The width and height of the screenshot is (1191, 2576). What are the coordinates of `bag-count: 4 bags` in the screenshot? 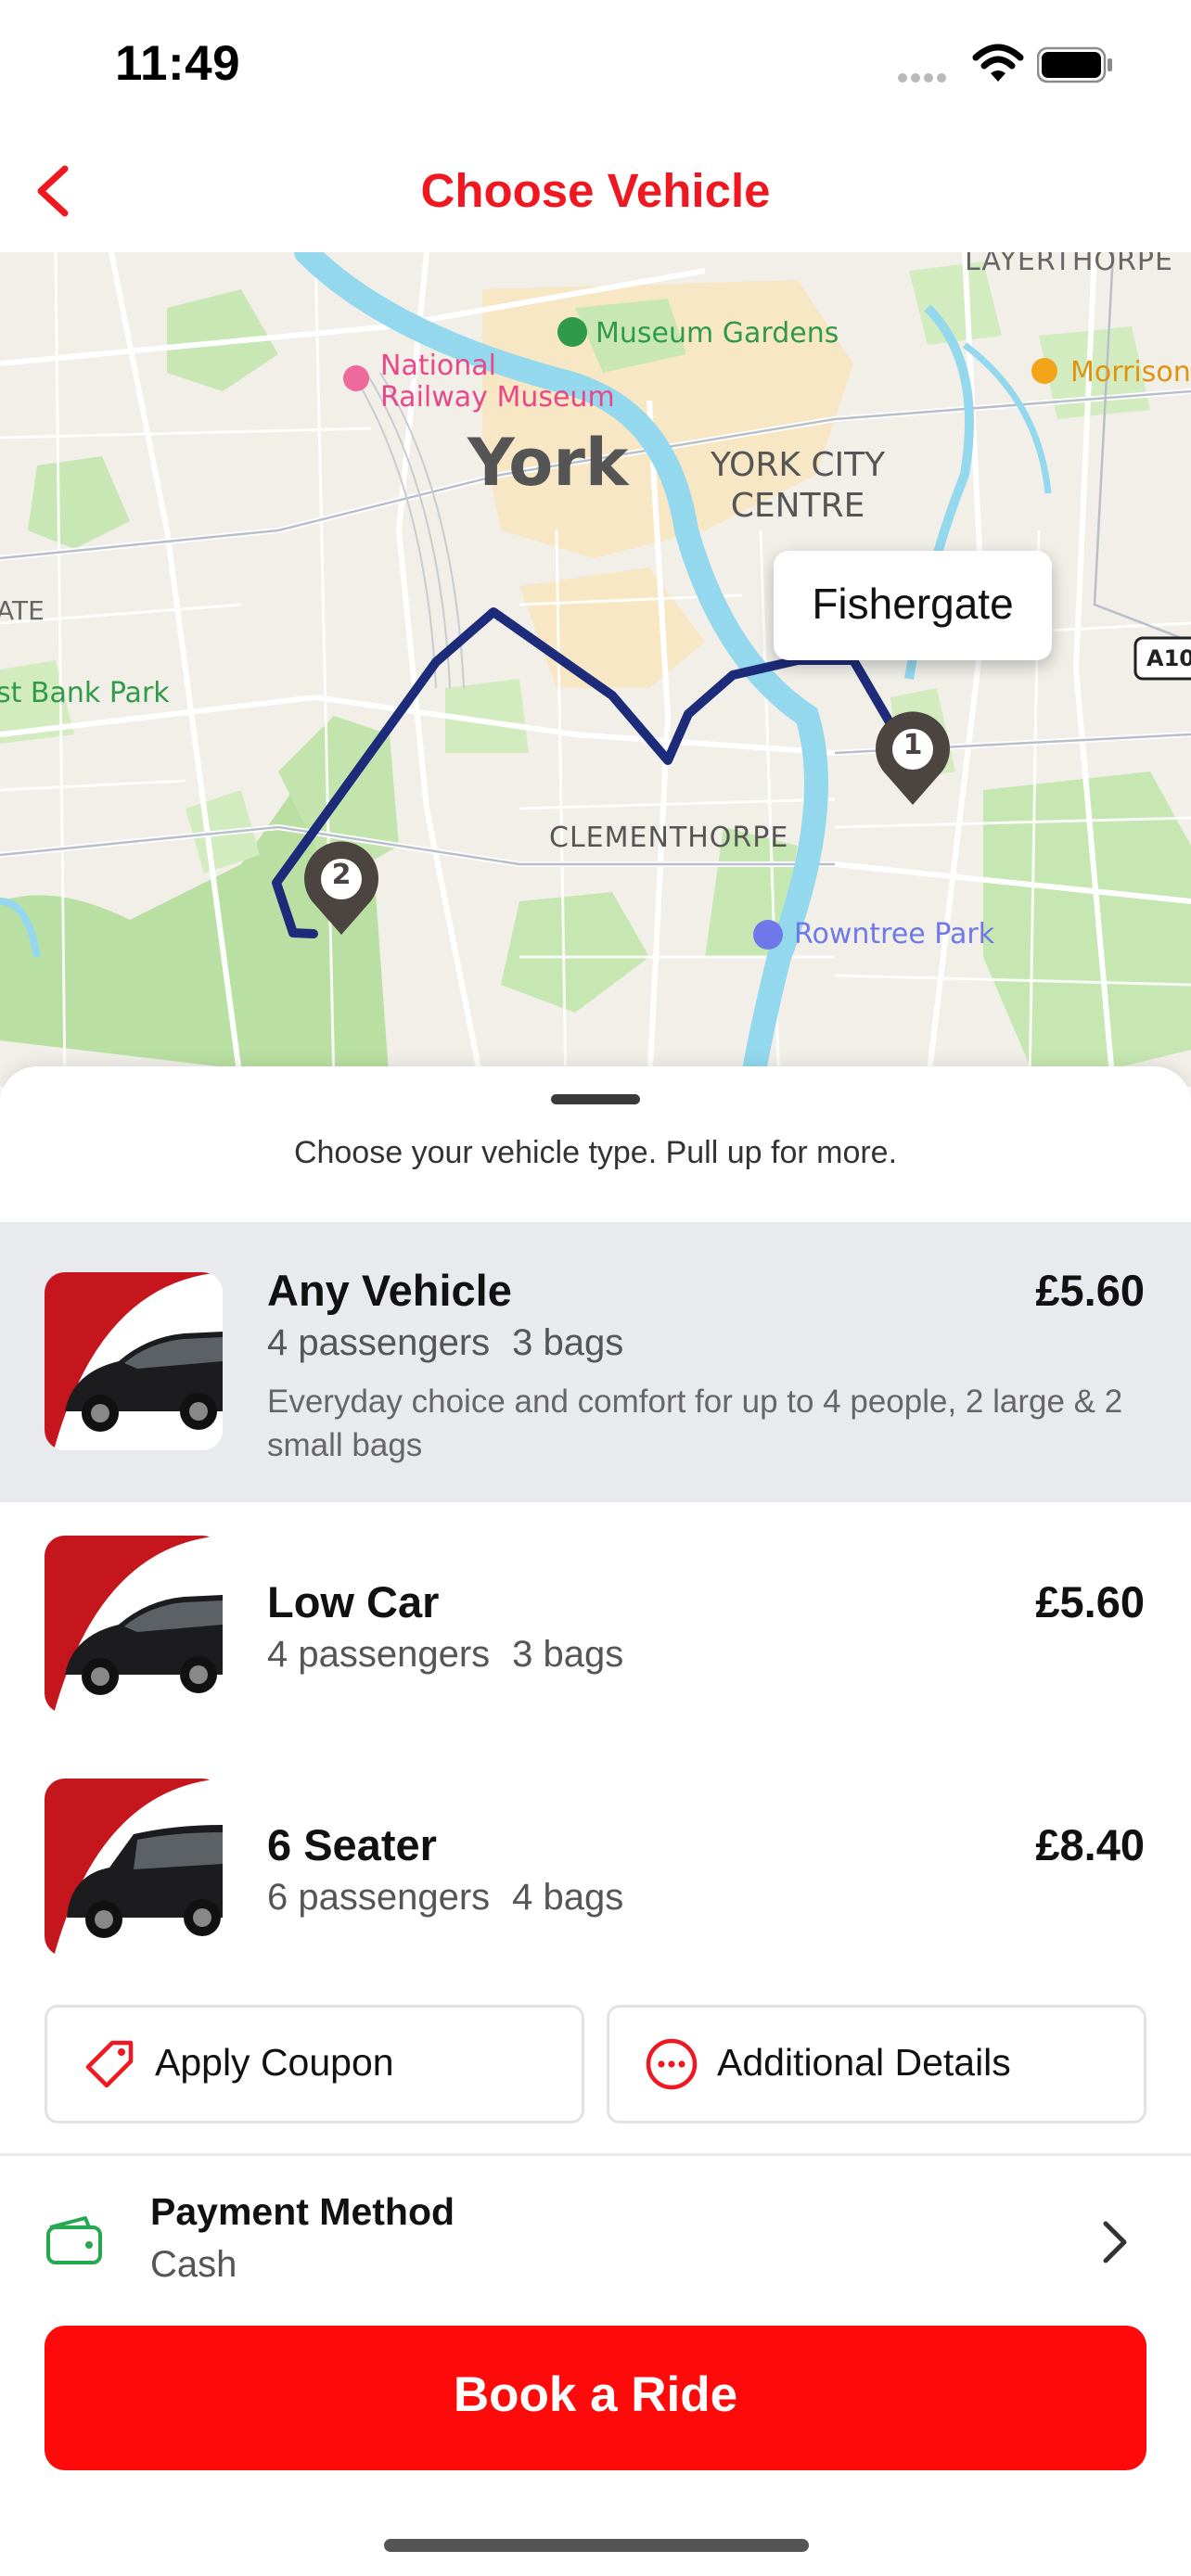 It's located at (568, 1898).